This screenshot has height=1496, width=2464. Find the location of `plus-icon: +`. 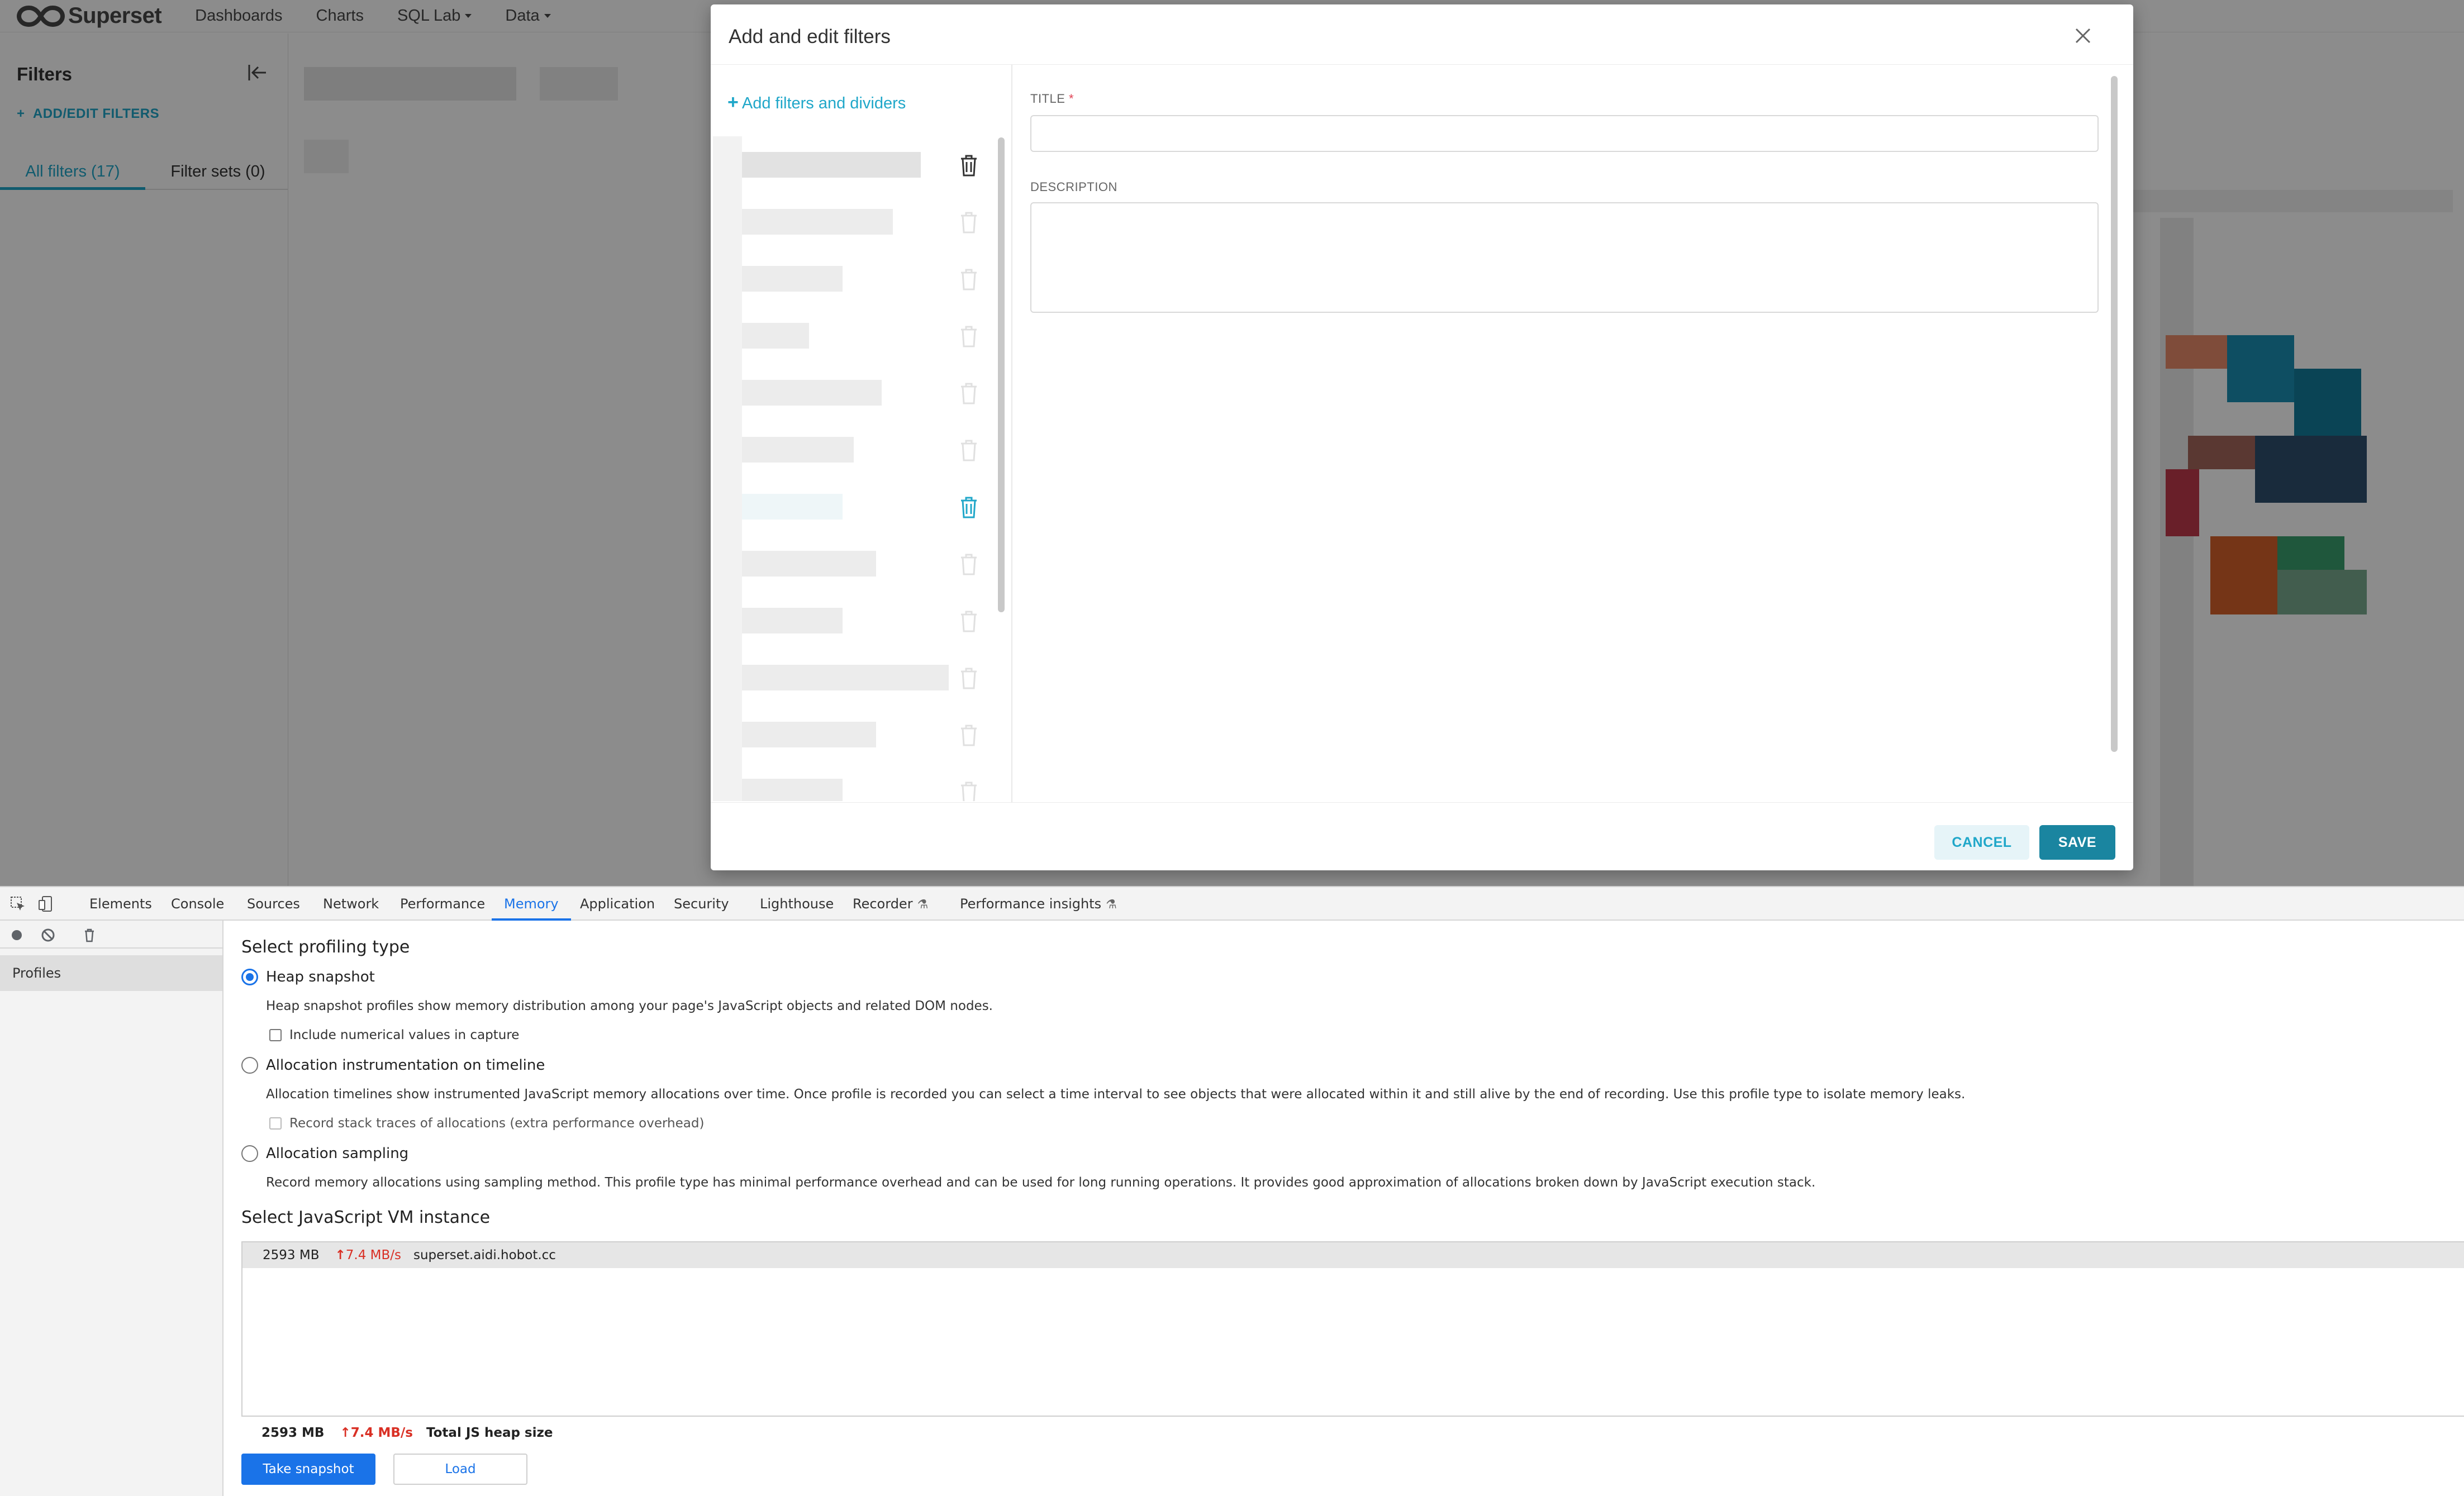

plus-icon: + is located at coordinates (733, 102).